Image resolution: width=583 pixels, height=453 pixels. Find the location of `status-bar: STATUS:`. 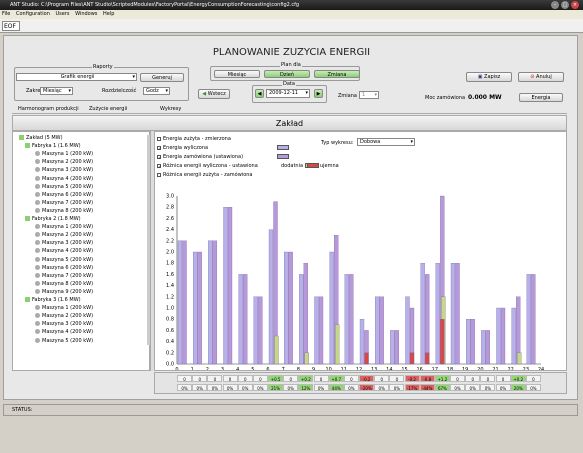

status-bar: STATUS: is located at coordinates (290, 410).